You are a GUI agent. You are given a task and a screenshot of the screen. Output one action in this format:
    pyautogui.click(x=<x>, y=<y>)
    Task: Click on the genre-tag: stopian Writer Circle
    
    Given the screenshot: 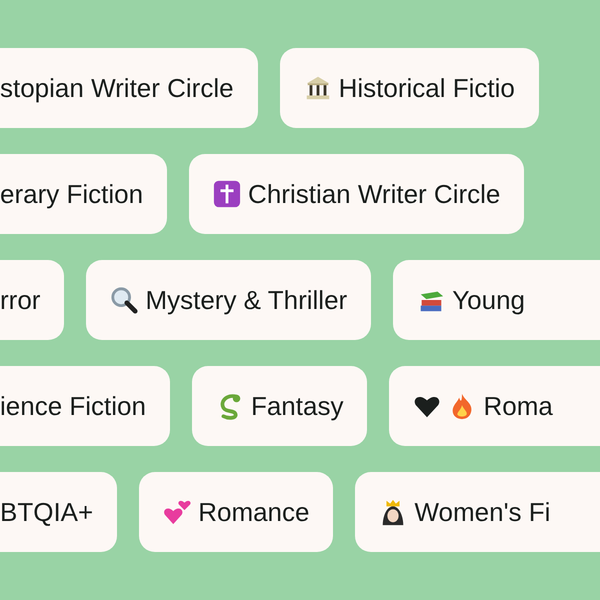 What is the action you would take?
    pyautogui.click(x=129, y=88)
    